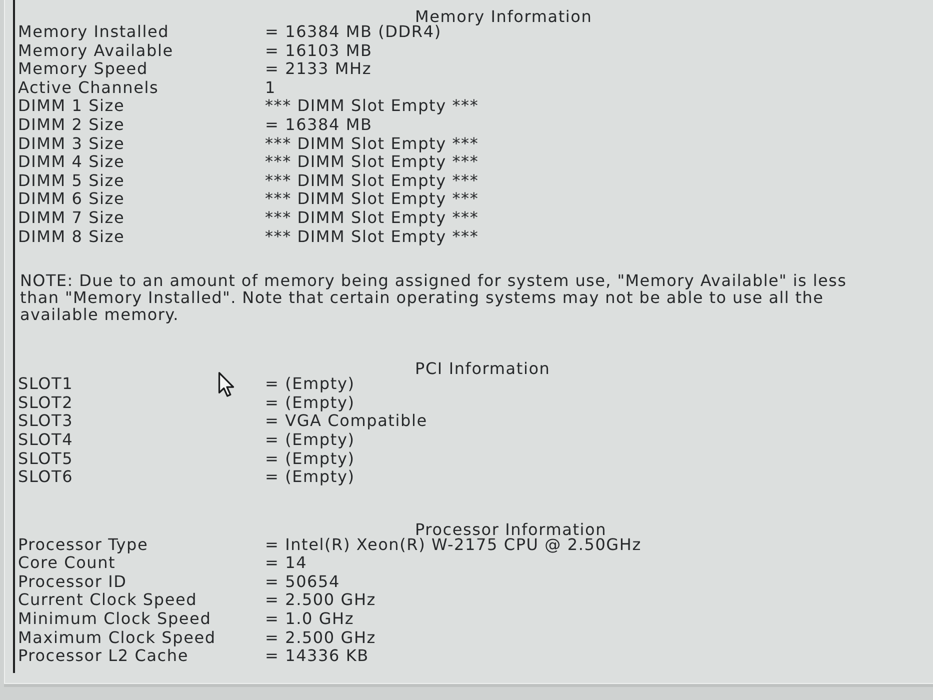  I want to click on field-label: DIMM 2 Size, so click(71, 125).